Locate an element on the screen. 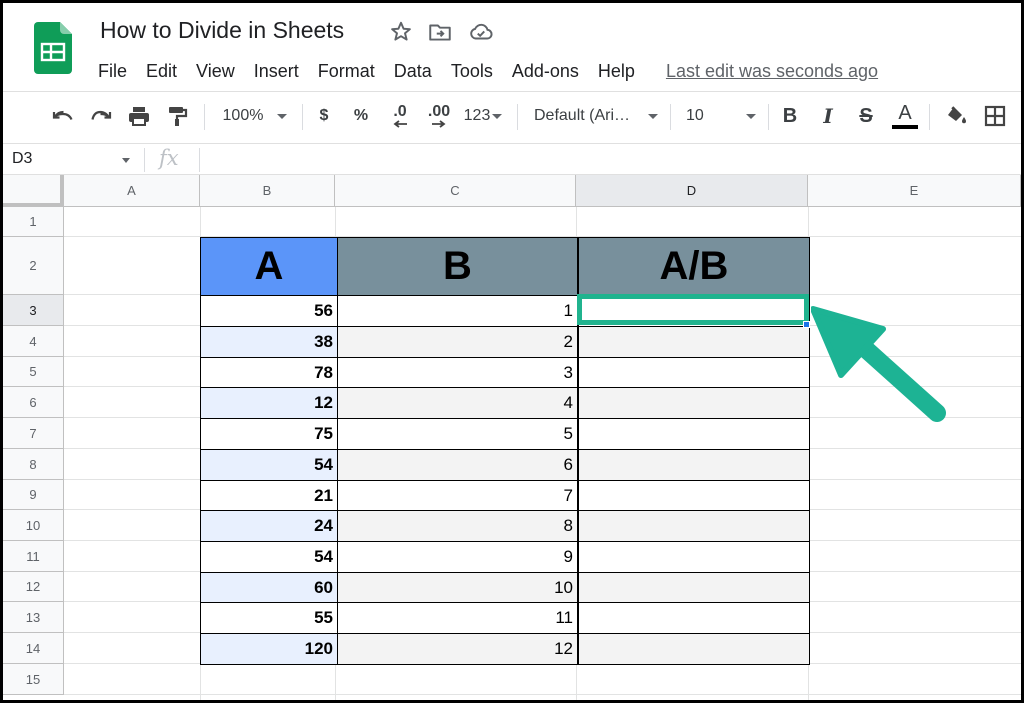 The image size is (1024, 703). column-header-c: C is located at coordinates (455, 191).